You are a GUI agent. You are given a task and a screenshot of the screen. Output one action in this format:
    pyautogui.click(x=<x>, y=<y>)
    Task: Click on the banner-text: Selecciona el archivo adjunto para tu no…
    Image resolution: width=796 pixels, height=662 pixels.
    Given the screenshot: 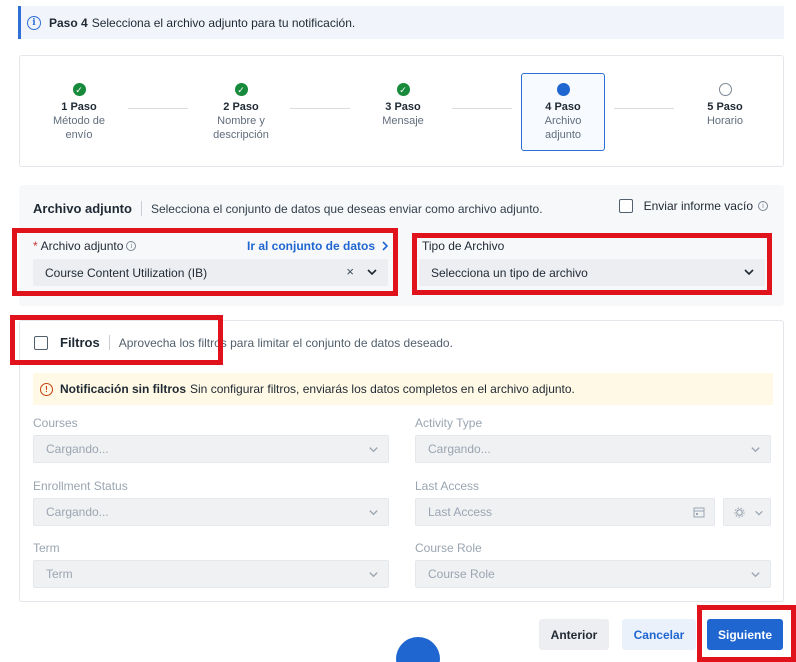 What is the action you would take?
    pyautogui.click(x=223, y=22)
    